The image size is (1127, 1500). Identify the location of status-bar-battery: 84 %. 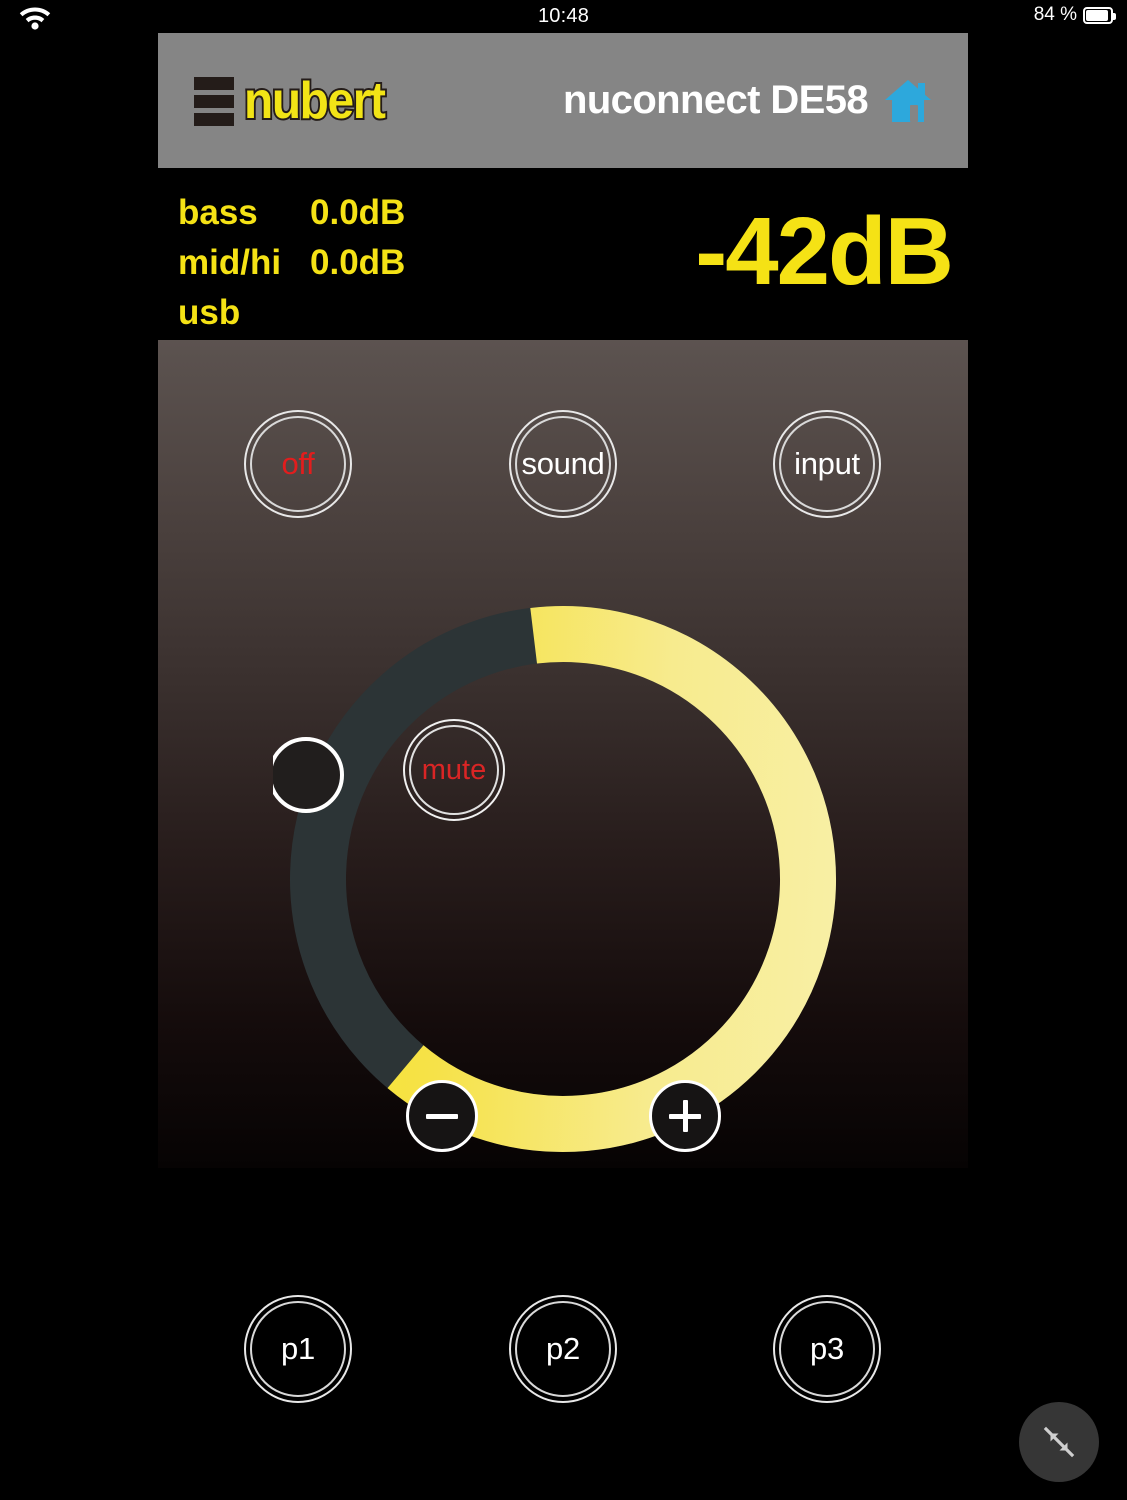
(1074, 15).